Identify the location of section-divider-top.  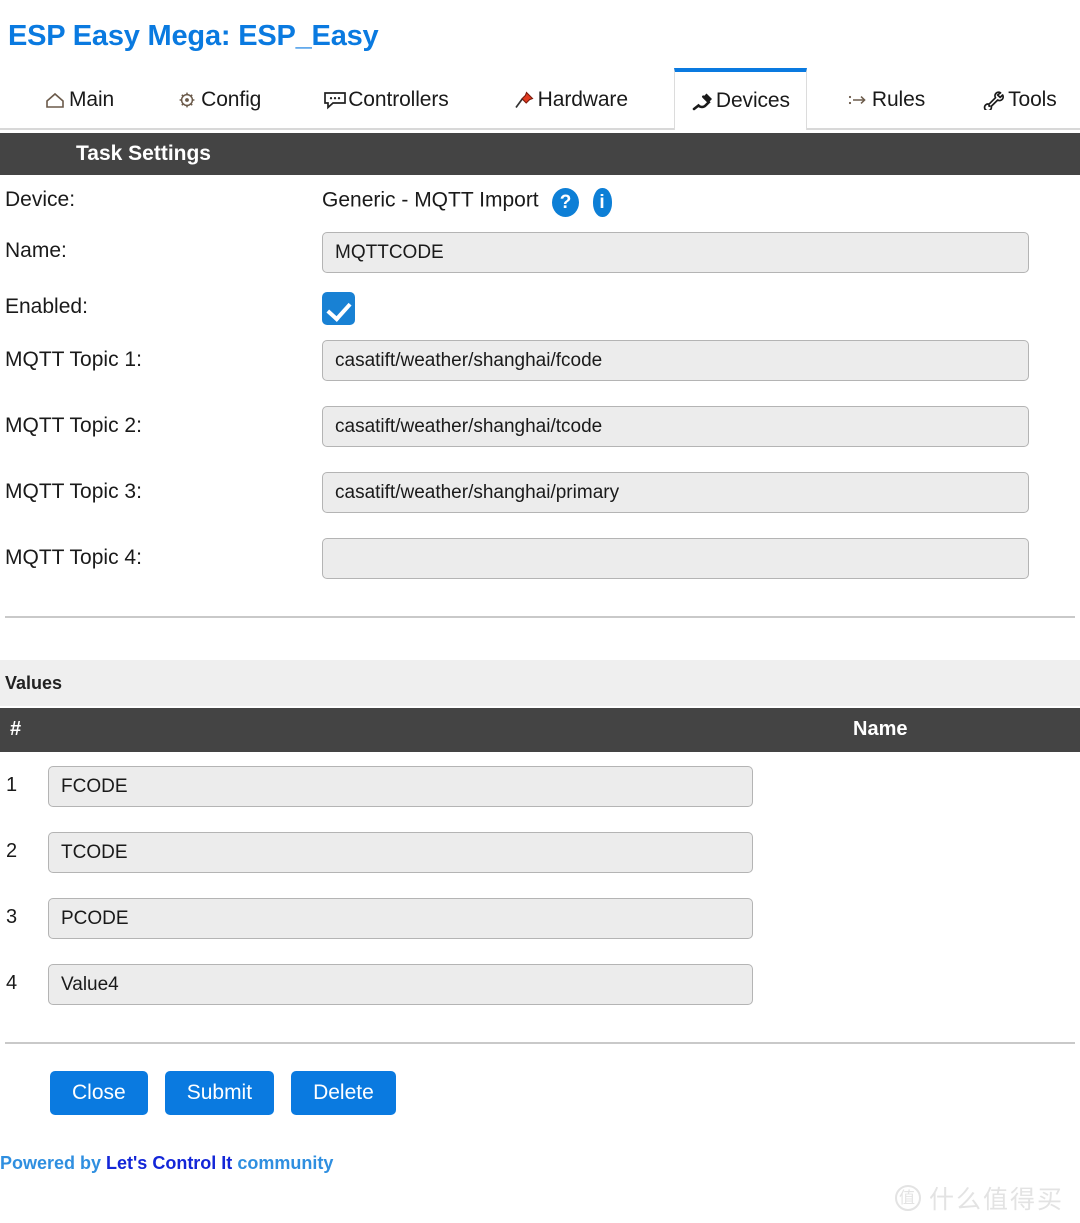
(540, 617).